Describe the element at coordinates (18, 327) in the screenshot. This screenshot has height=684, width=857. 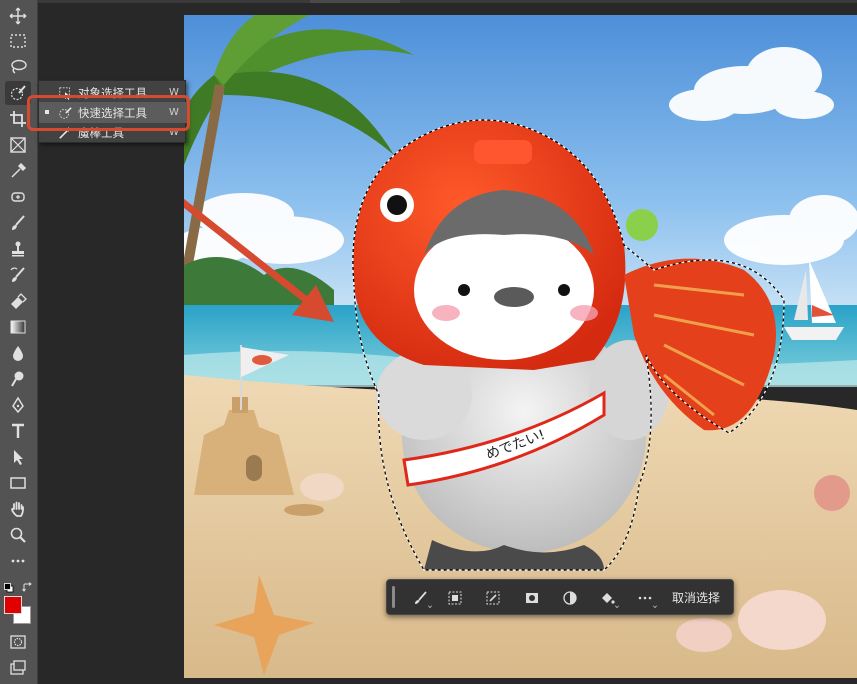
I see `gradient-tool-icon` at that location.